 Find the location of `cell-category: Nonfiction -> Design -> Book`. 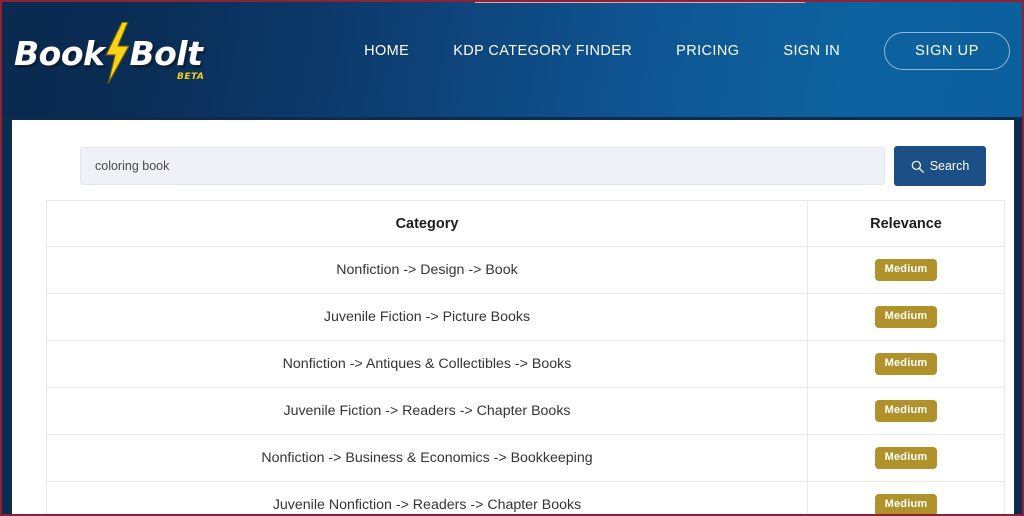

cell-category: Nonfiction -> Design -> Book is located at coordinates (427, 270).